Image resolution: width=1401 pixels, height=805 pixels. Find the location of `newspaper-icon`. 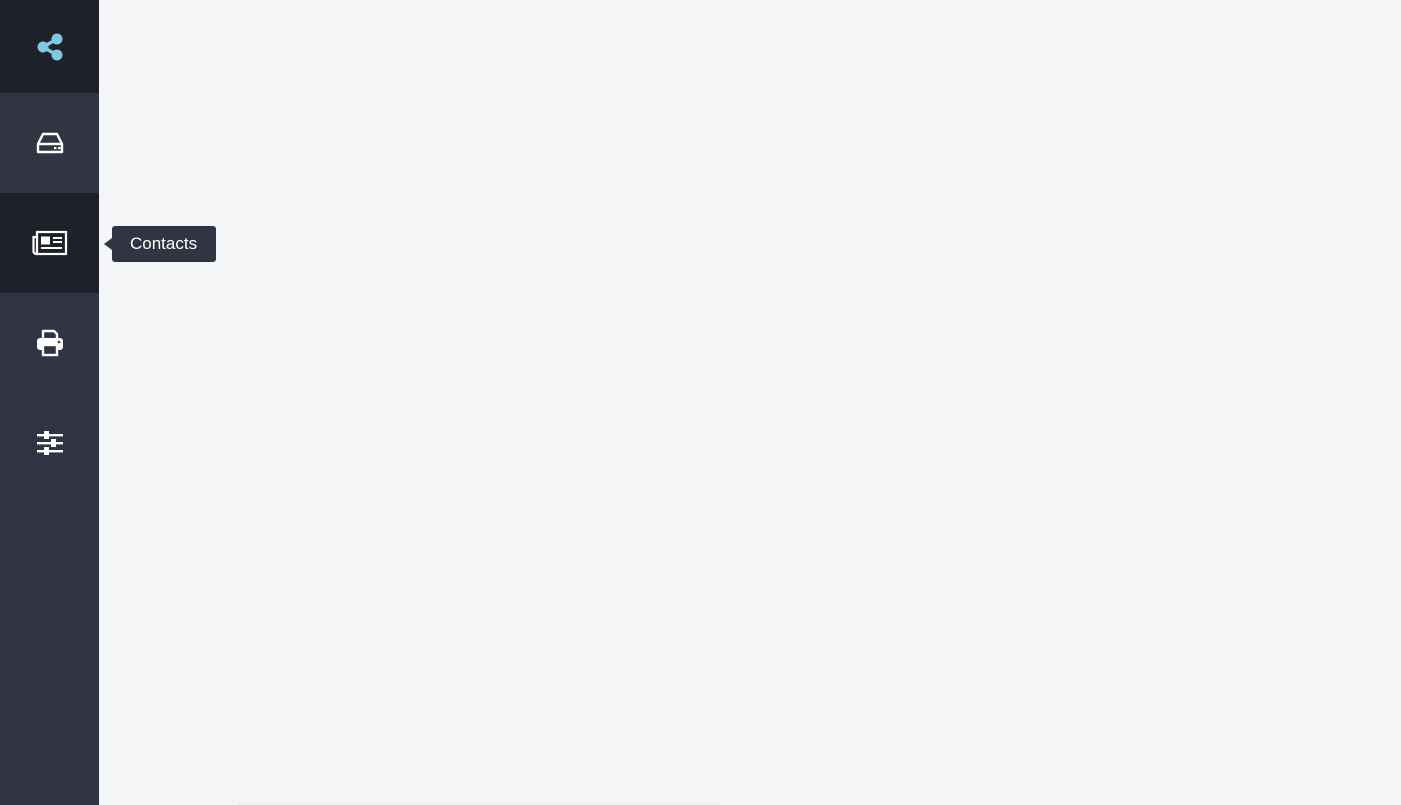

newspaper-icon is located at coordinates (49, 243).